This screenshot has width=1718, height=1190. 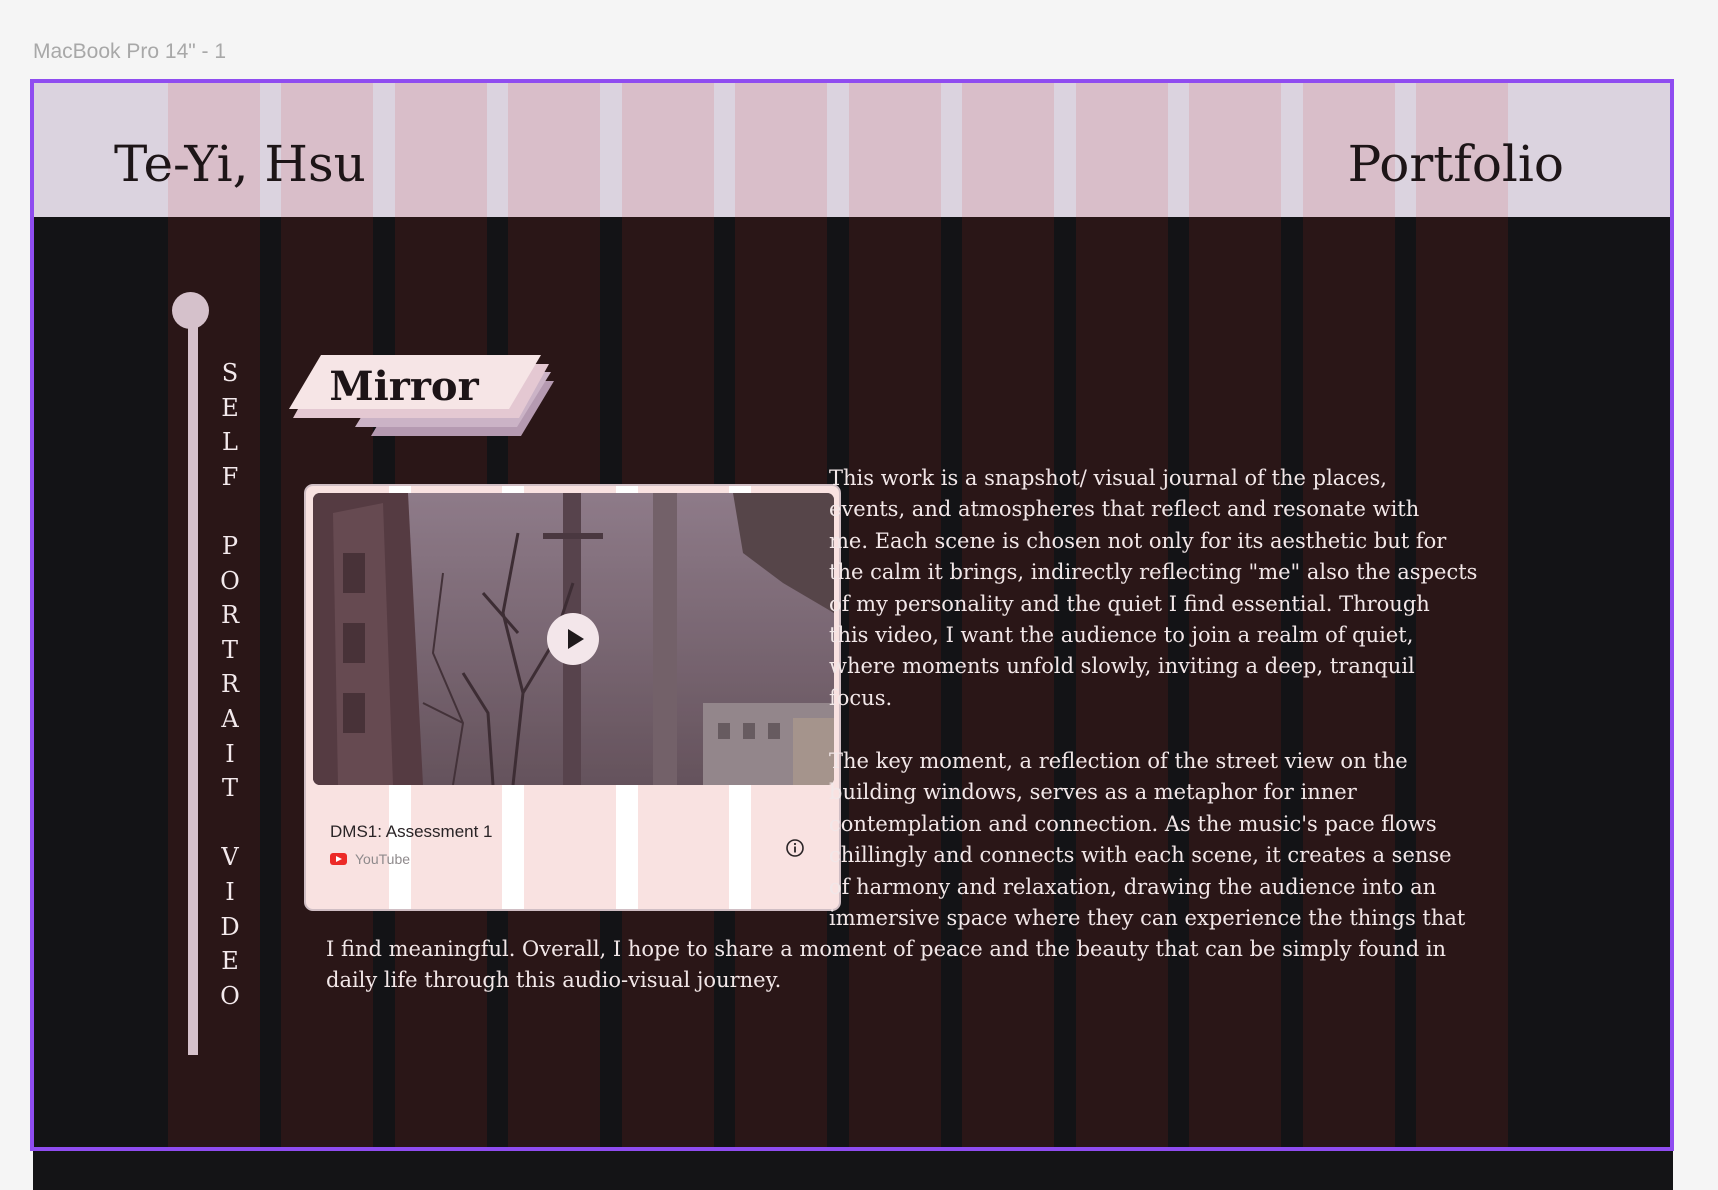 I want to click on video-source-label: YouTube, so click(x=383, y=859).